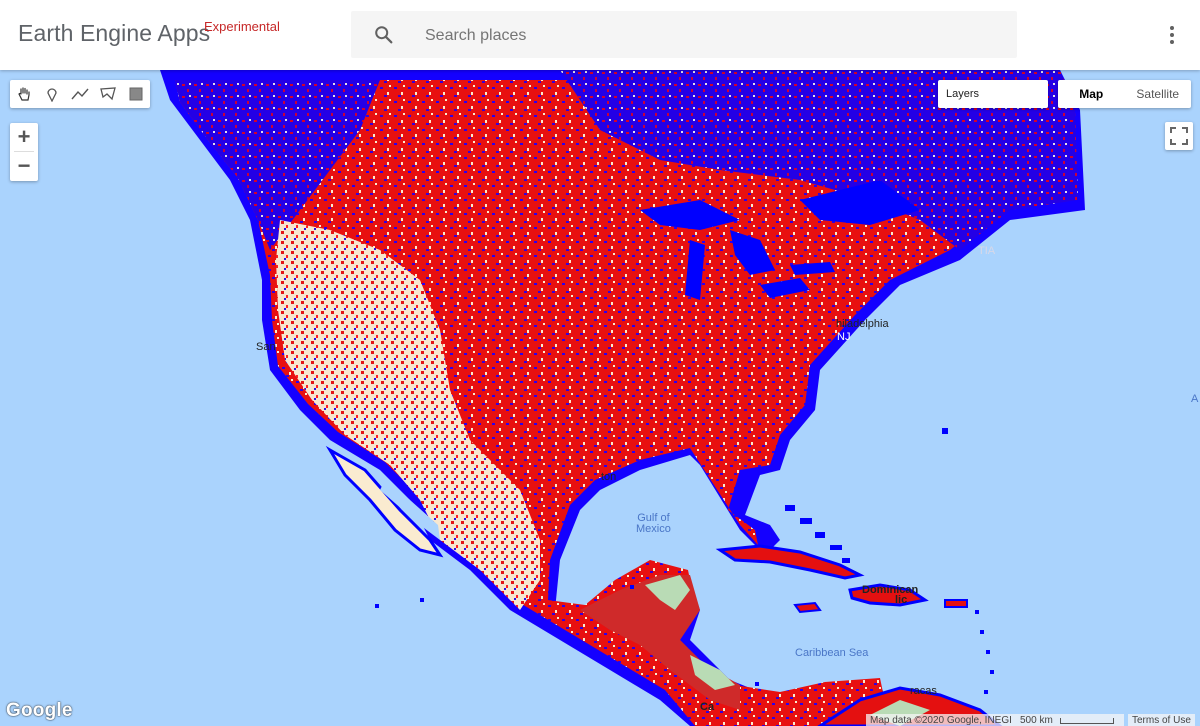  Describe the element at coordinates (136, 94) in the screenshot. I see `rectangle-icon` at that location.